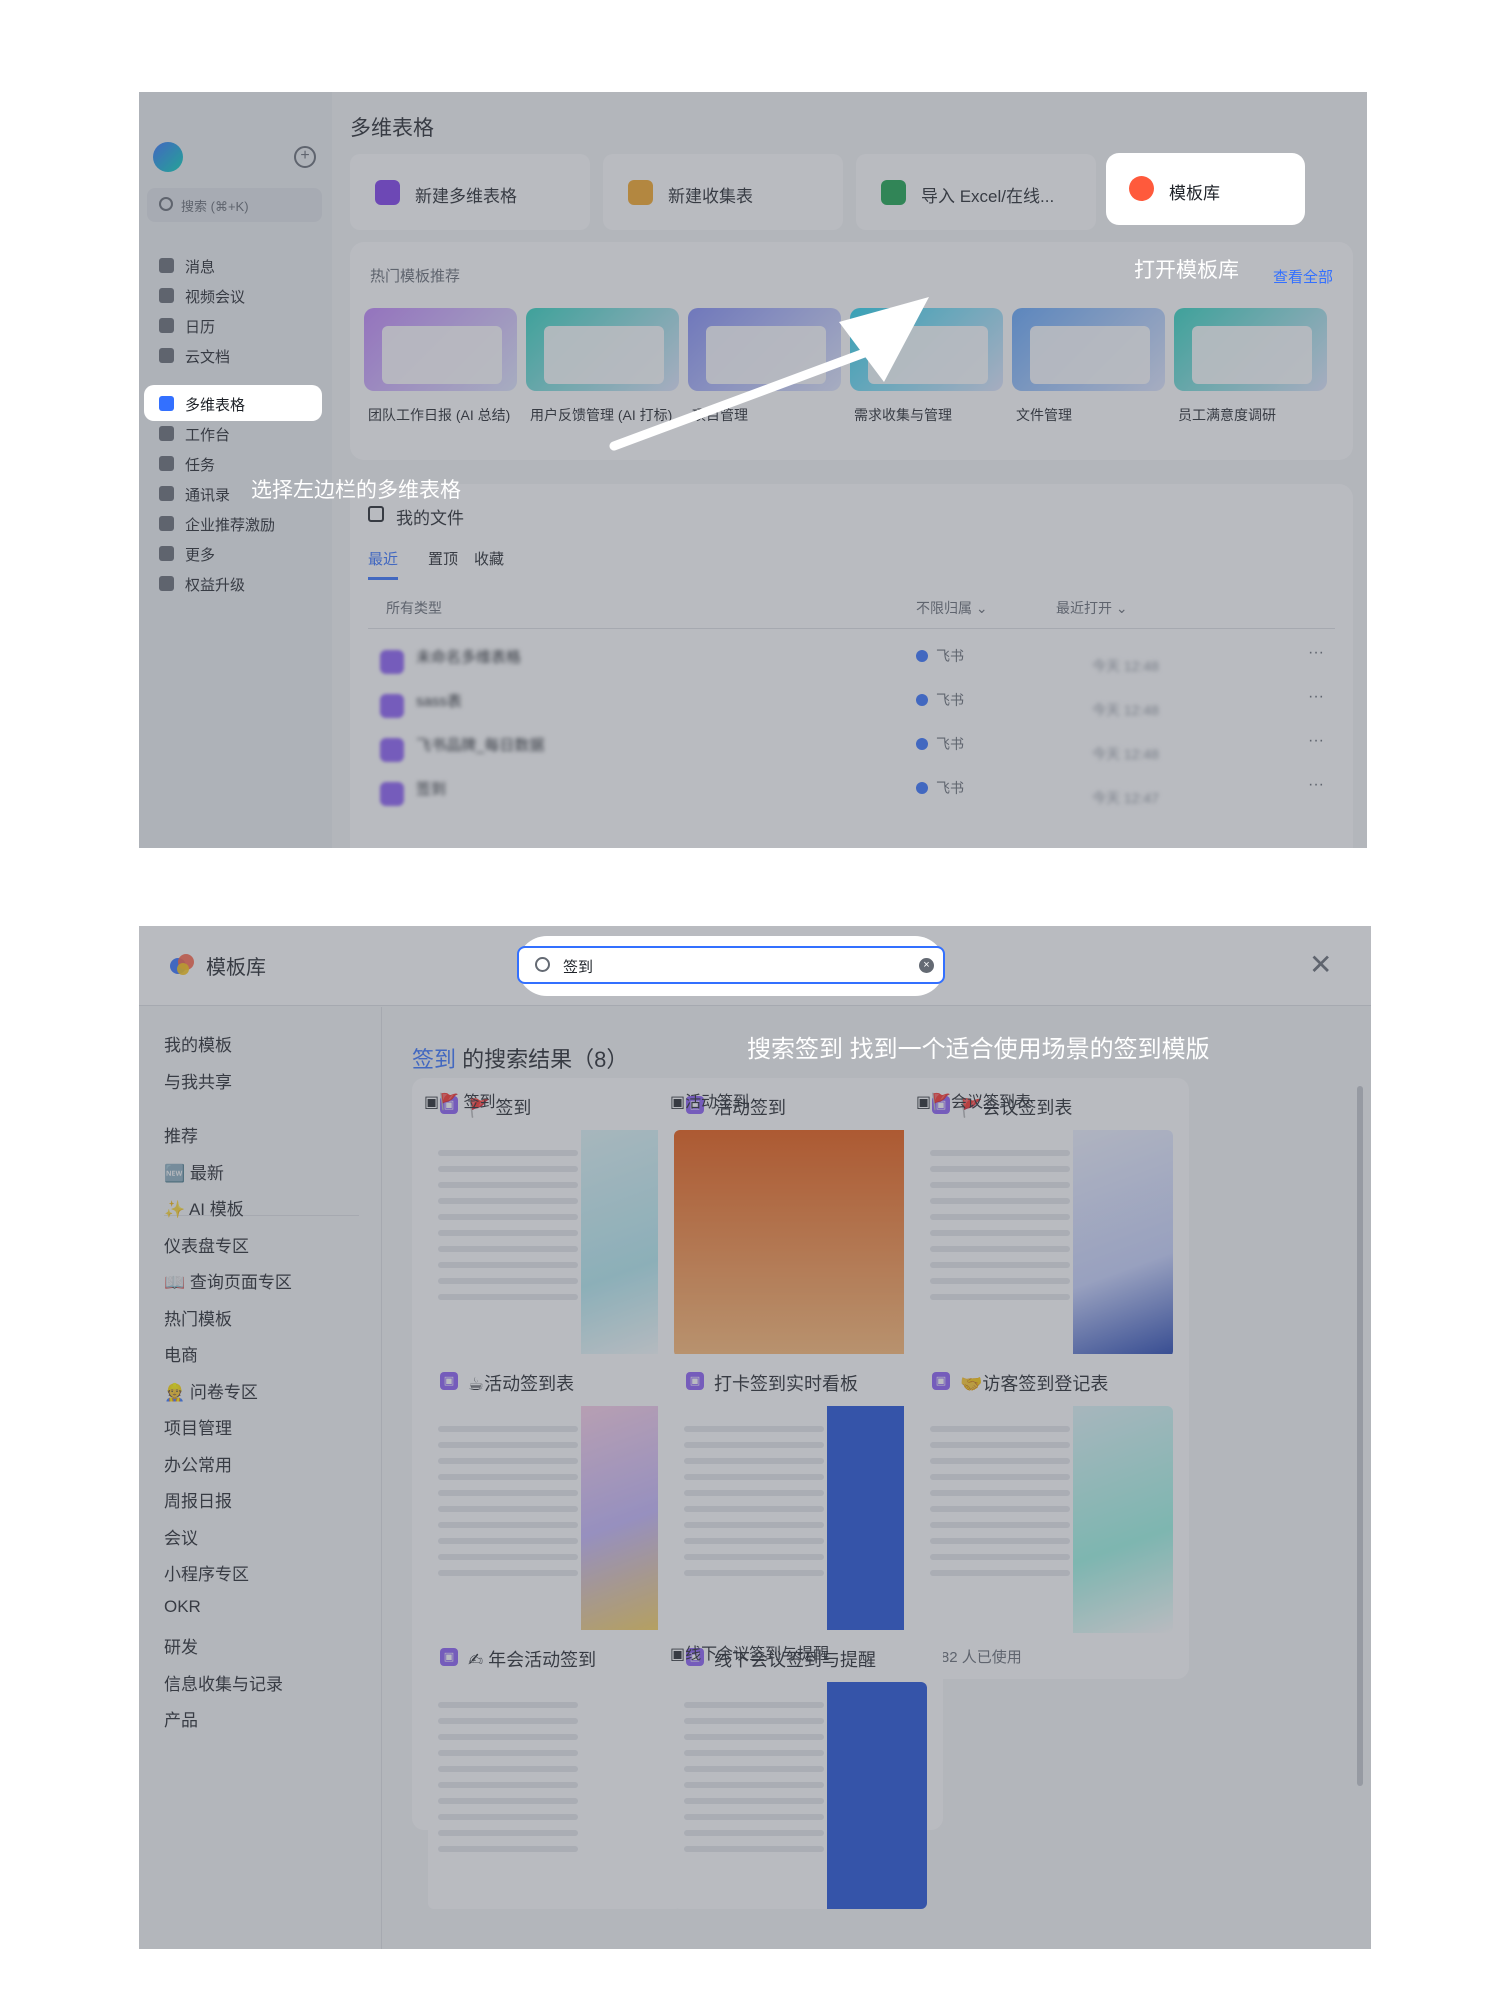 The height and width of the screenshot is (1999, 1499). Describe the element at coordinates (926, 965) in the screenshot. I see `clear-icon: ×` at that location.